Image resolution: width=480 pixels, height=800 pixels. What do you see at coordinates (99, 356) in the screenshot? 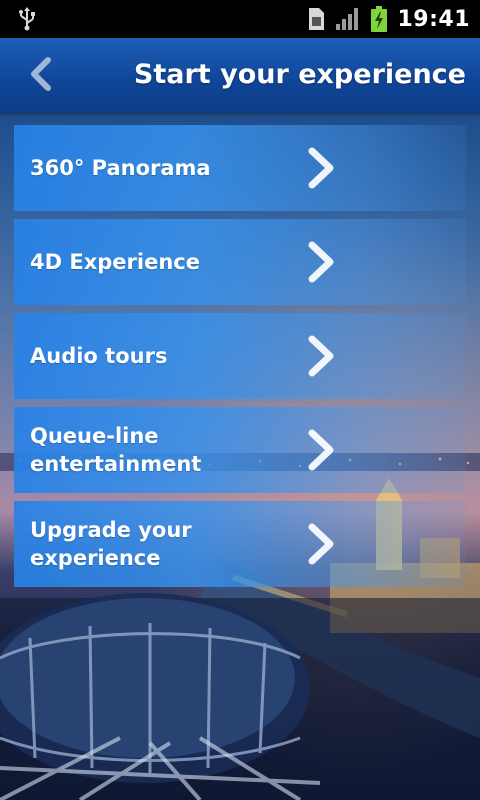
I see `menu-item-label: Audio tours` at bounding box center [99, 356].